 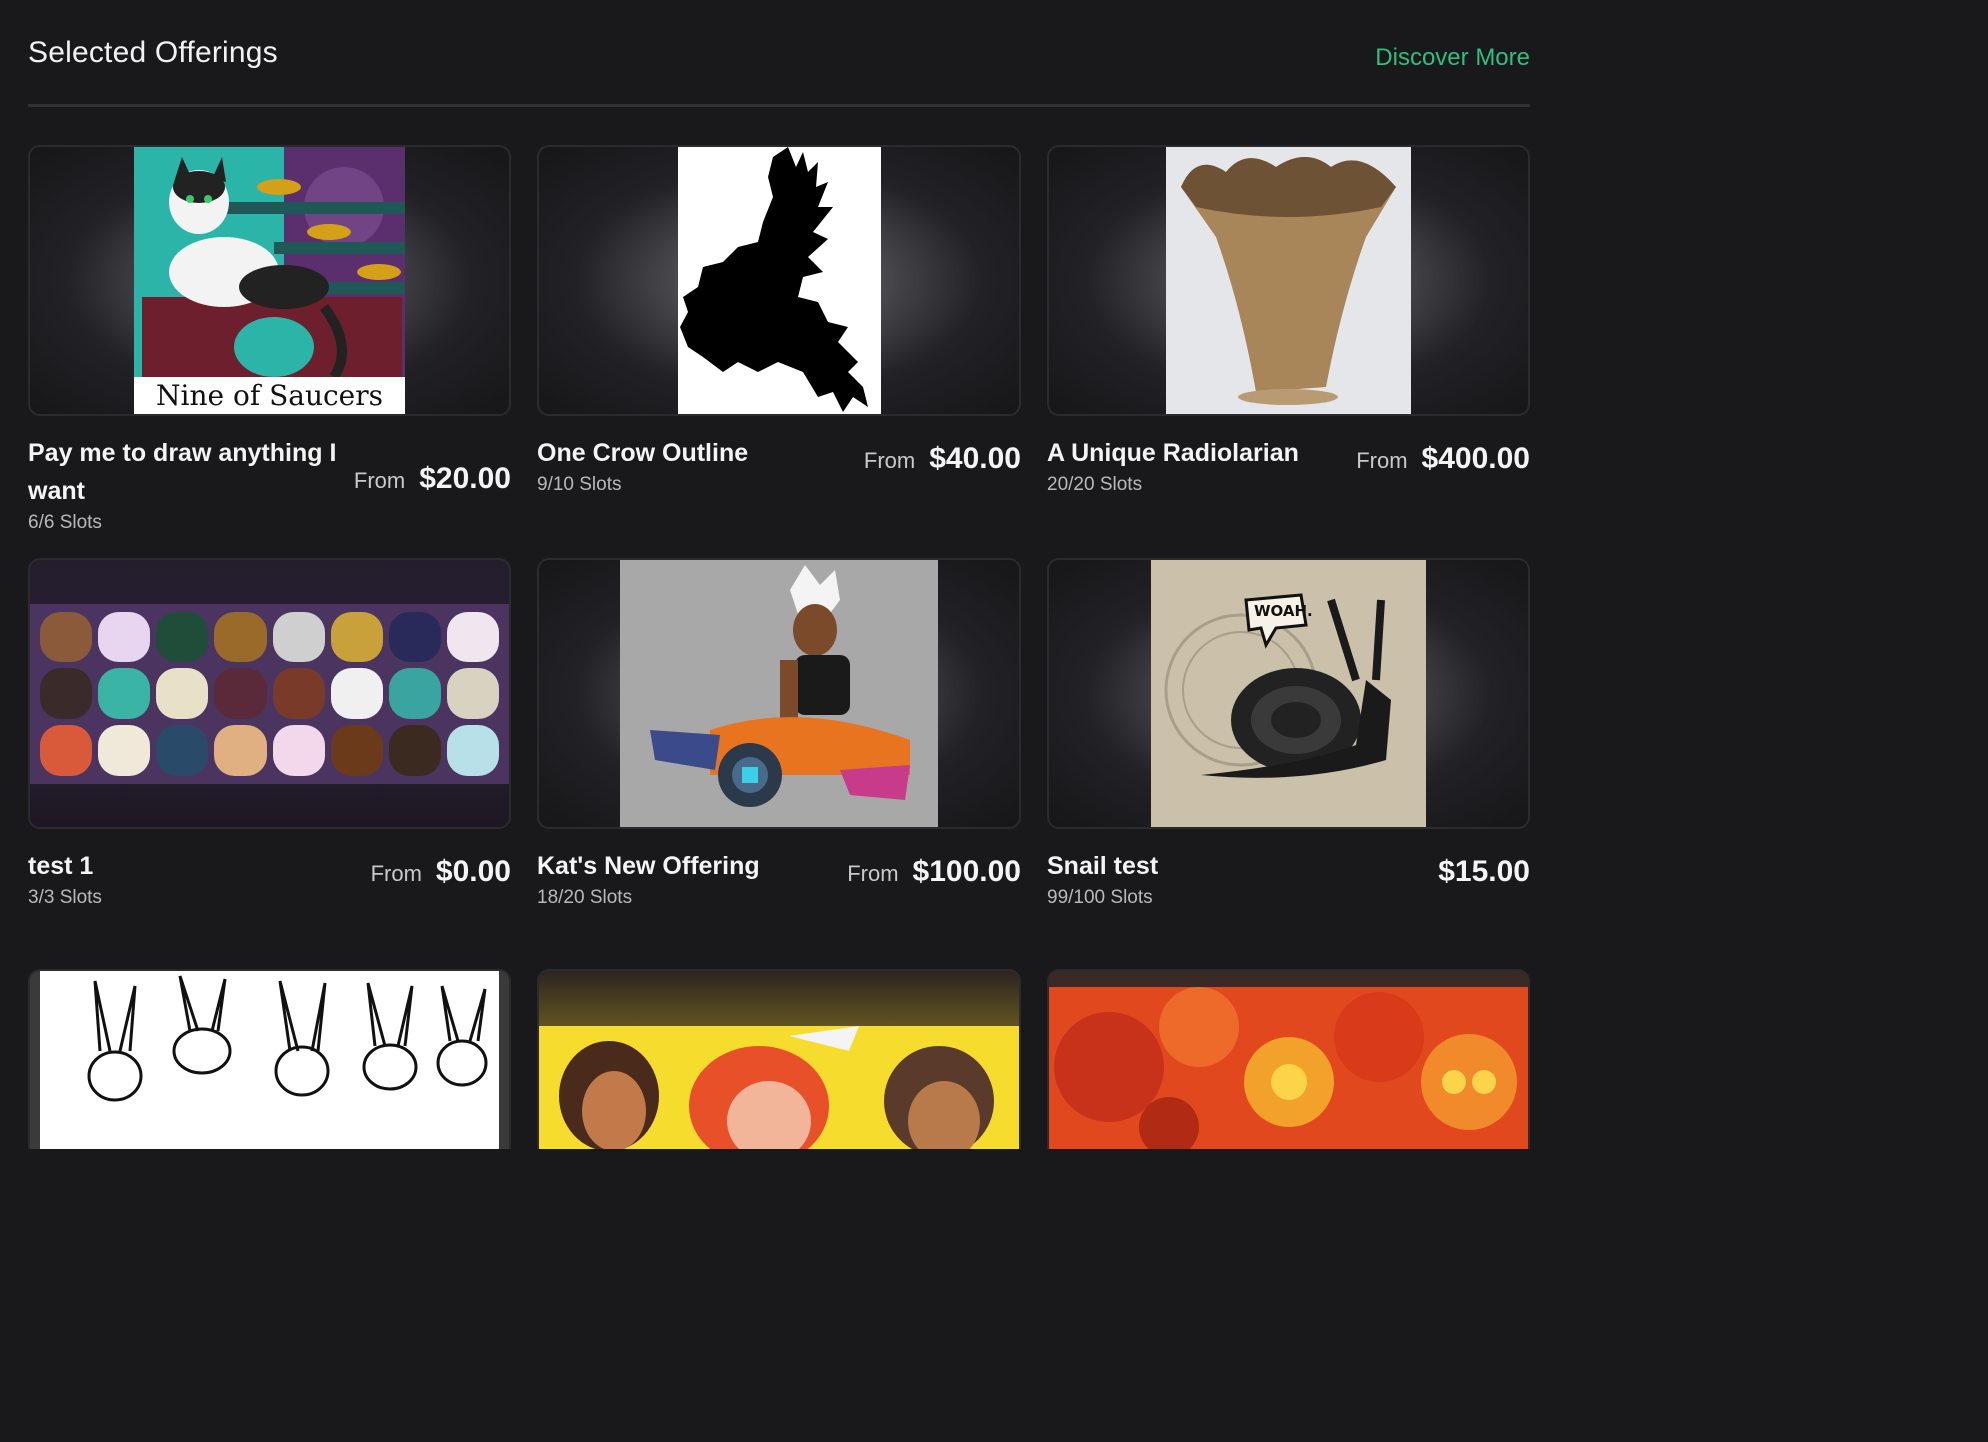 What do you see at coordinates (65, 522) in the screenshot?
I see `offering-slots: 6/6 Slots` at bounding box center [65, 522].